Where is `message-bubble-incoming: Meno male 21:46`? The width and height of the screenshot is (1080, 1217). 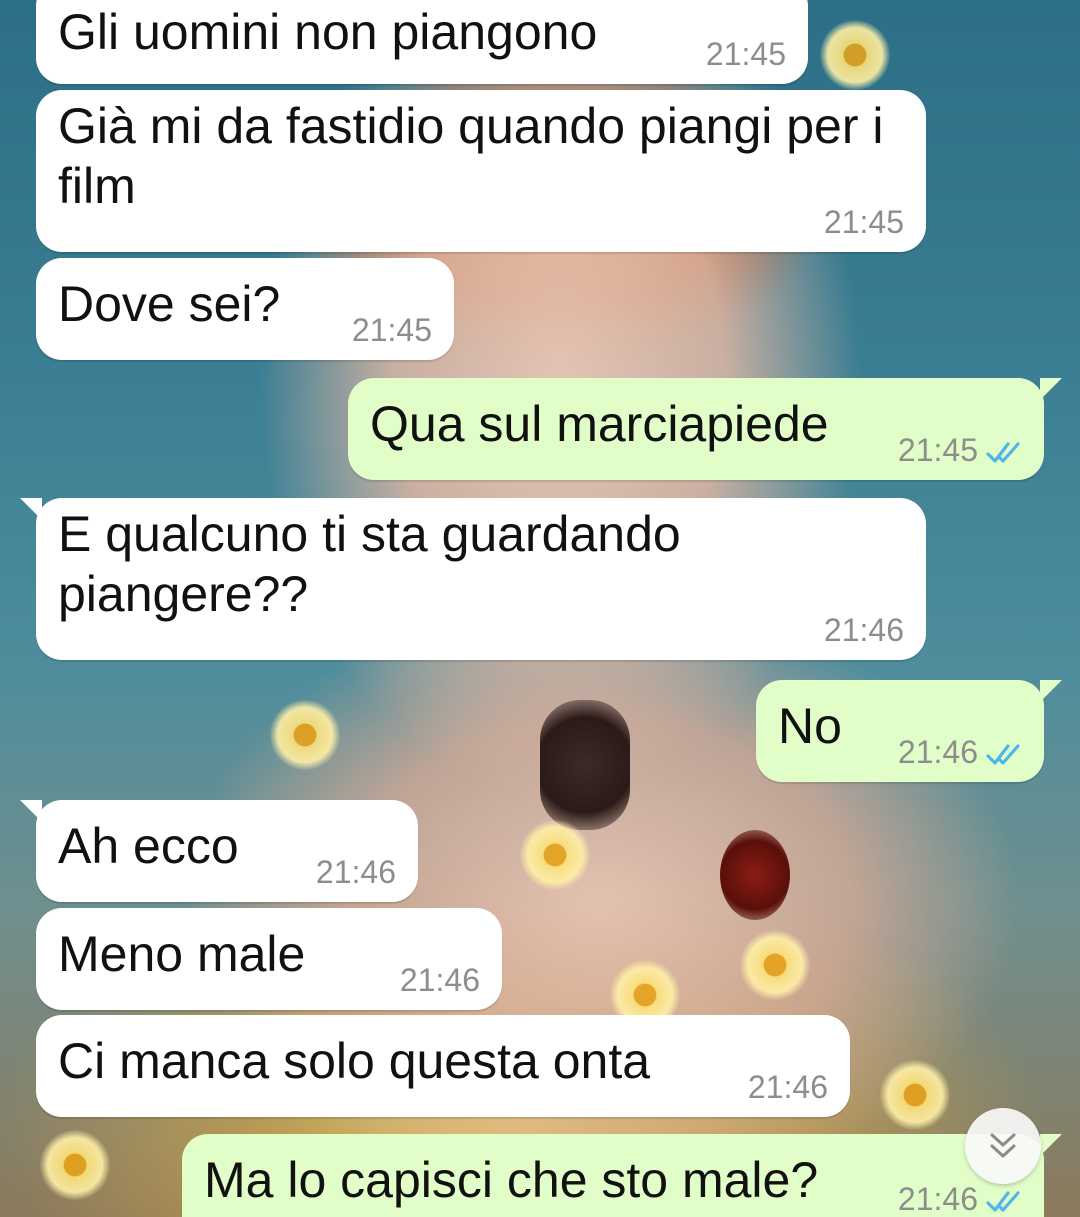
message-bubble-incoming: Meno male 21:46 is located at coordinates (269, 959).